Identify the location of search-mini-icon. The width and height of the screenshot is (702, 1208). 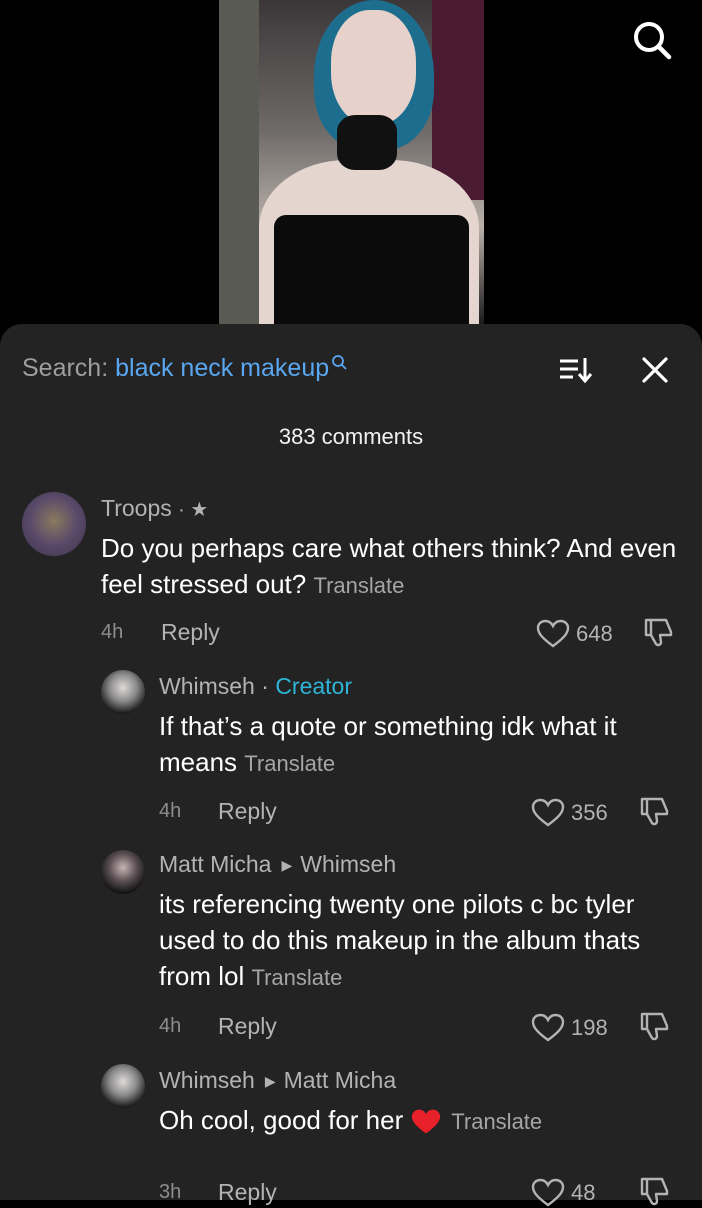
(339, 362).